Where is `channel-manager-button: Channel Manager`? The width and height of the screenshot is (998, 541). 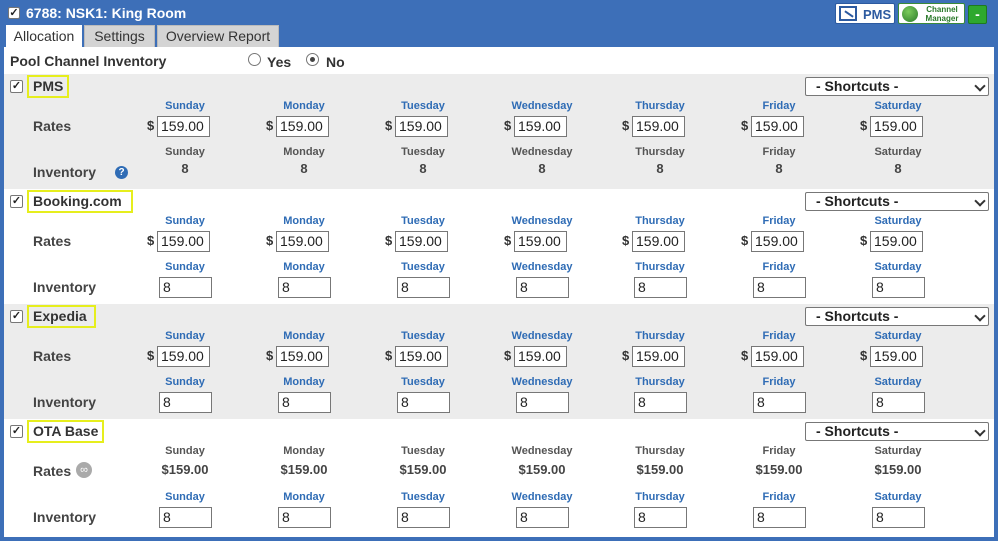
channel-manager-button: Channel Manager is located at coordinates (931, 13).